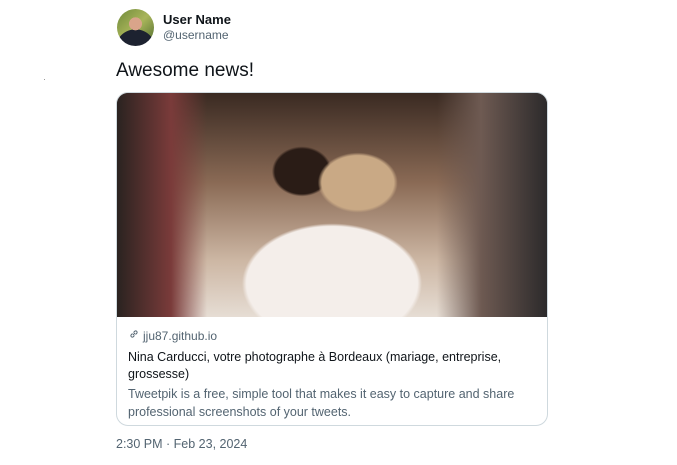  What do you see at coordinates (180, 335) in the screenshot?
I see `card-domain-text: jju87.github.io` at bounding box center [180, 335].